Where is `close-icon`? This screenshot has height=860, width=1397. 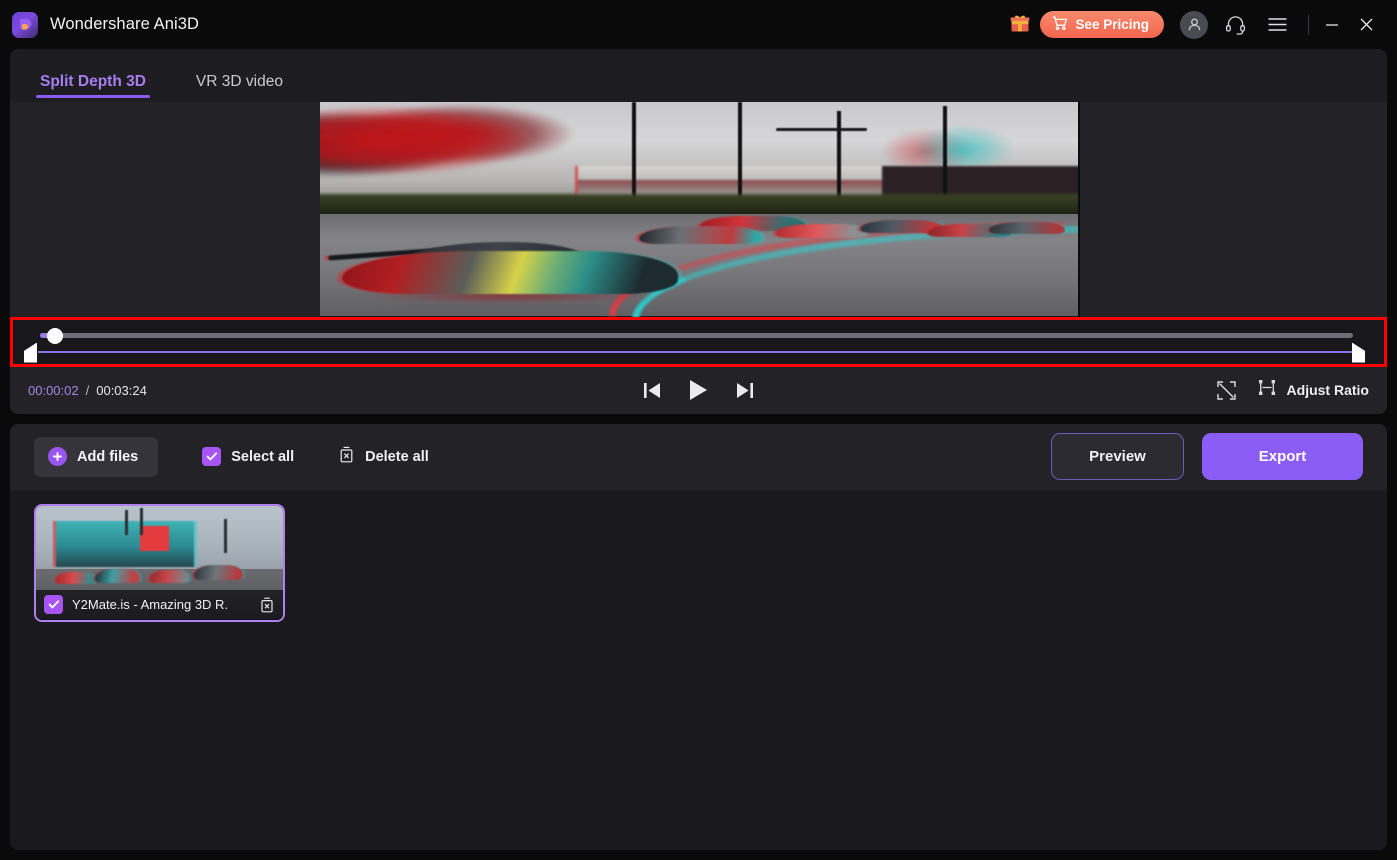 close-icon is located at coordinates (1366, 25).